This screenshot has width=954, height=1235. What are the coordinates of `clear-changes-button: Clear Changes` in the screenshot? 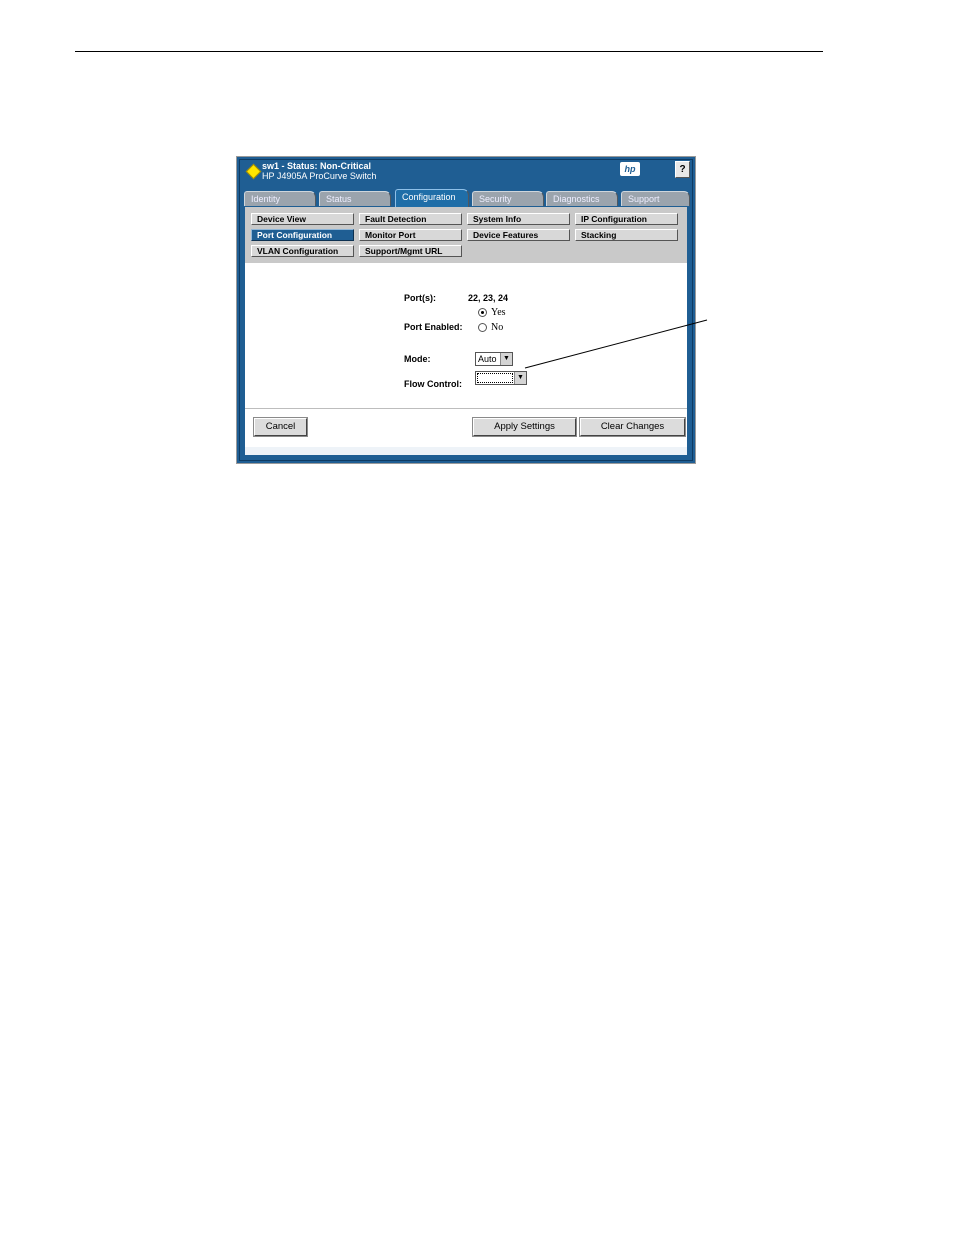 It's located at (632, 427).